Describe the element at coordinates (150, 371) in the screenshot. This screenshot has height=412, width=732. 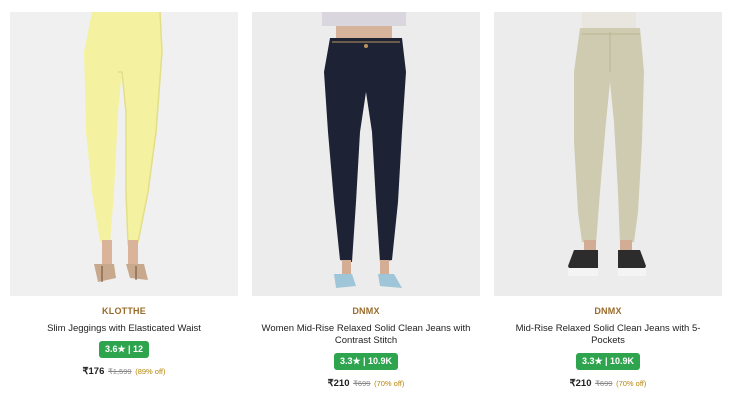
I see `product-discount: (89% off)` at that location.